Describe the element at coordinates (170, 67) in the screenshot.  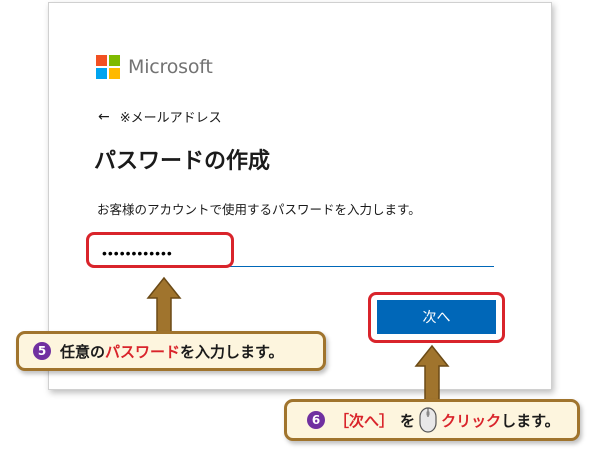
I see `logo-text: Microsoft` at that location.